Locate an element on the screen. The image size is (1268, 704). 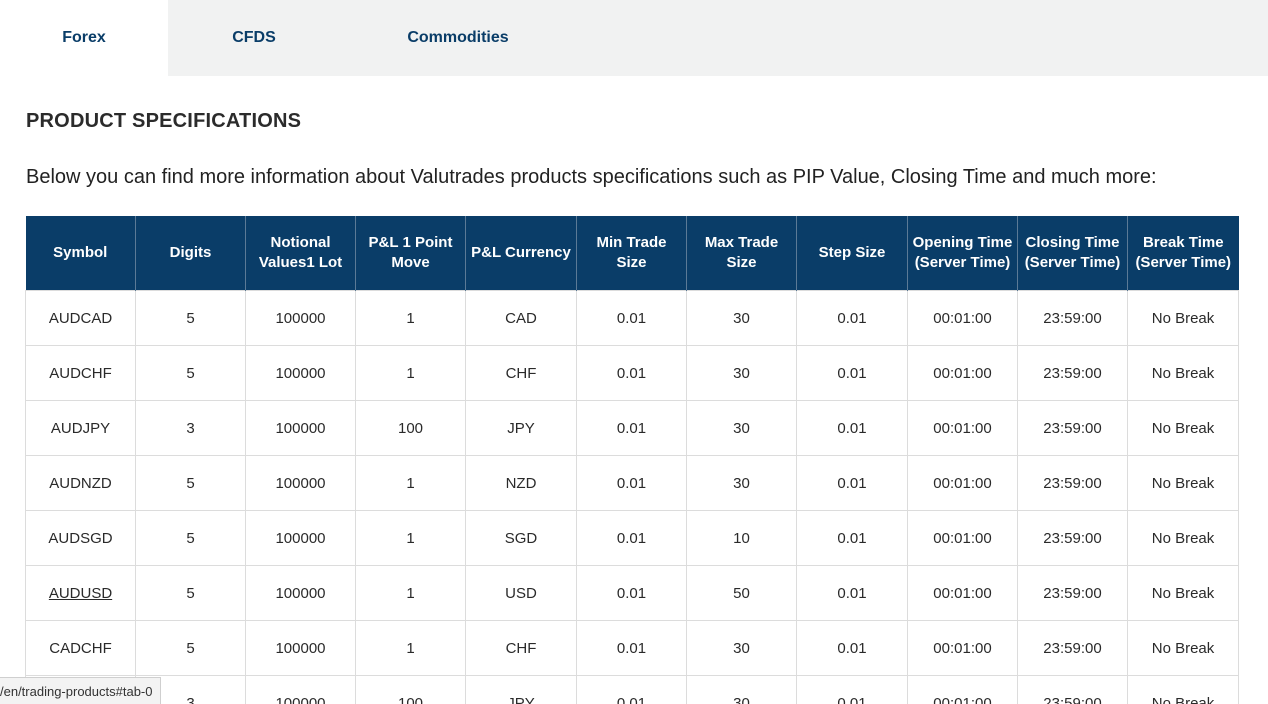
header-closing-time: Closing Time (Server Time) is located at coordinates (1072, 253).